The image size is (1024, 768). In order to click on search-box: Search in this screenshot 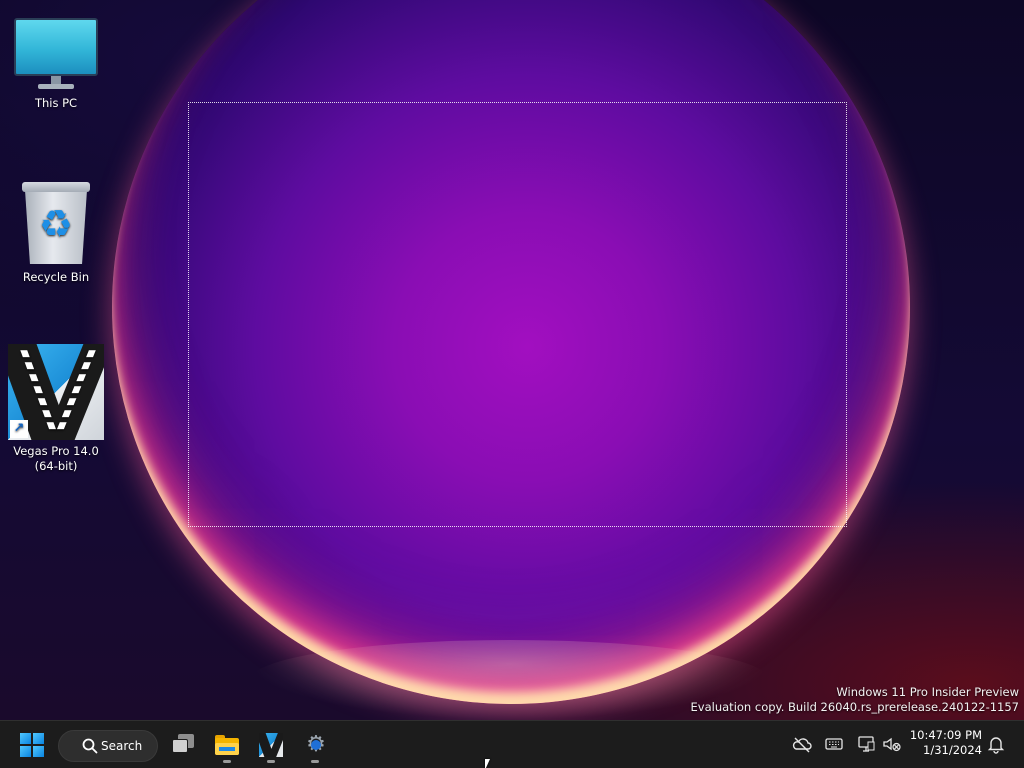, I will do `click(108, 746)`.